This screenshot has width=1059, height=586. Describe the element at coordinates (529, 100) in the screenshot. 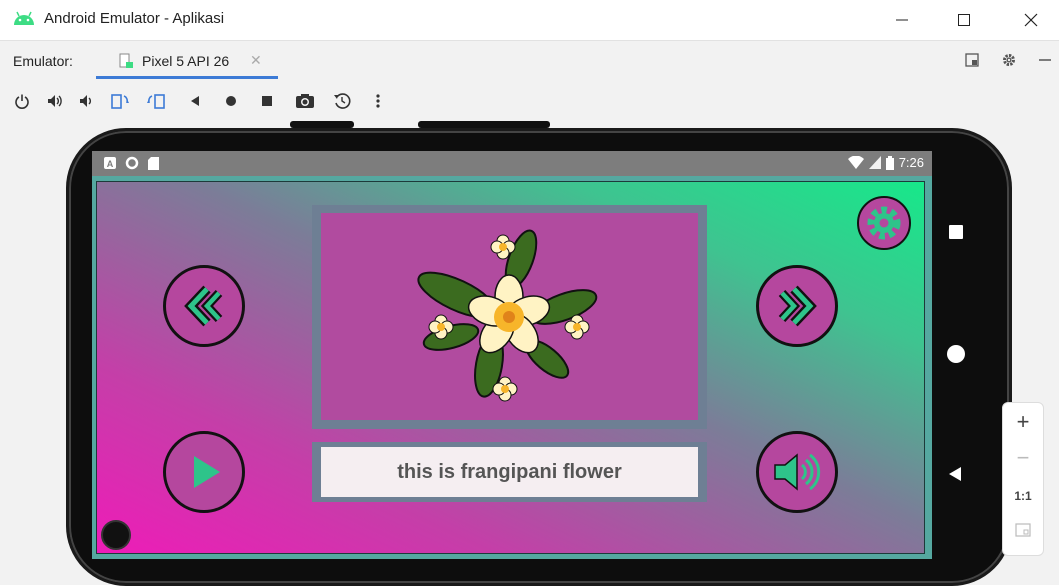

I see `emulator-toolbar` at that location.